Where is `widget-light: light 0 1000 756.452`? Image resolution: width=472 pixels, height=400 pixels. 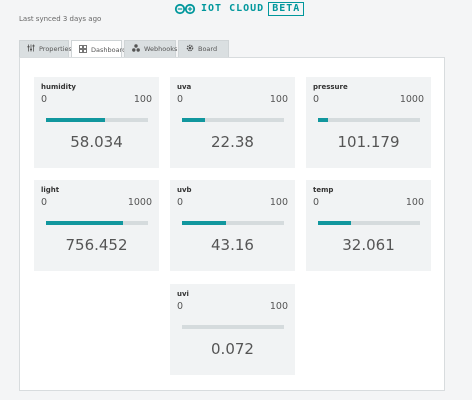
widget-light: light 0 1000 756.452 is located at coordinates (96, 225).